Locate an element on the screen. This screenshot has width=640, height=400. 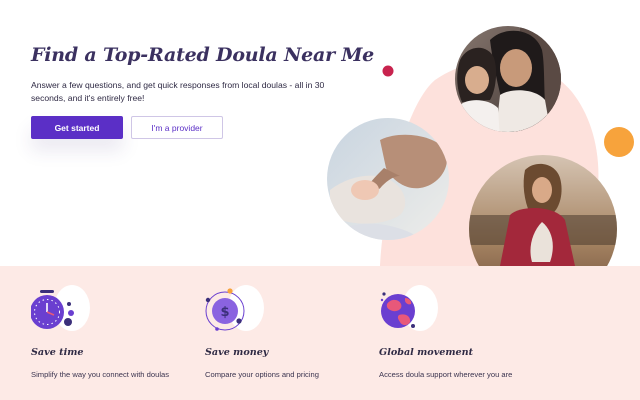
provider-button: I'm a provider is located at coordinates (177, 127).